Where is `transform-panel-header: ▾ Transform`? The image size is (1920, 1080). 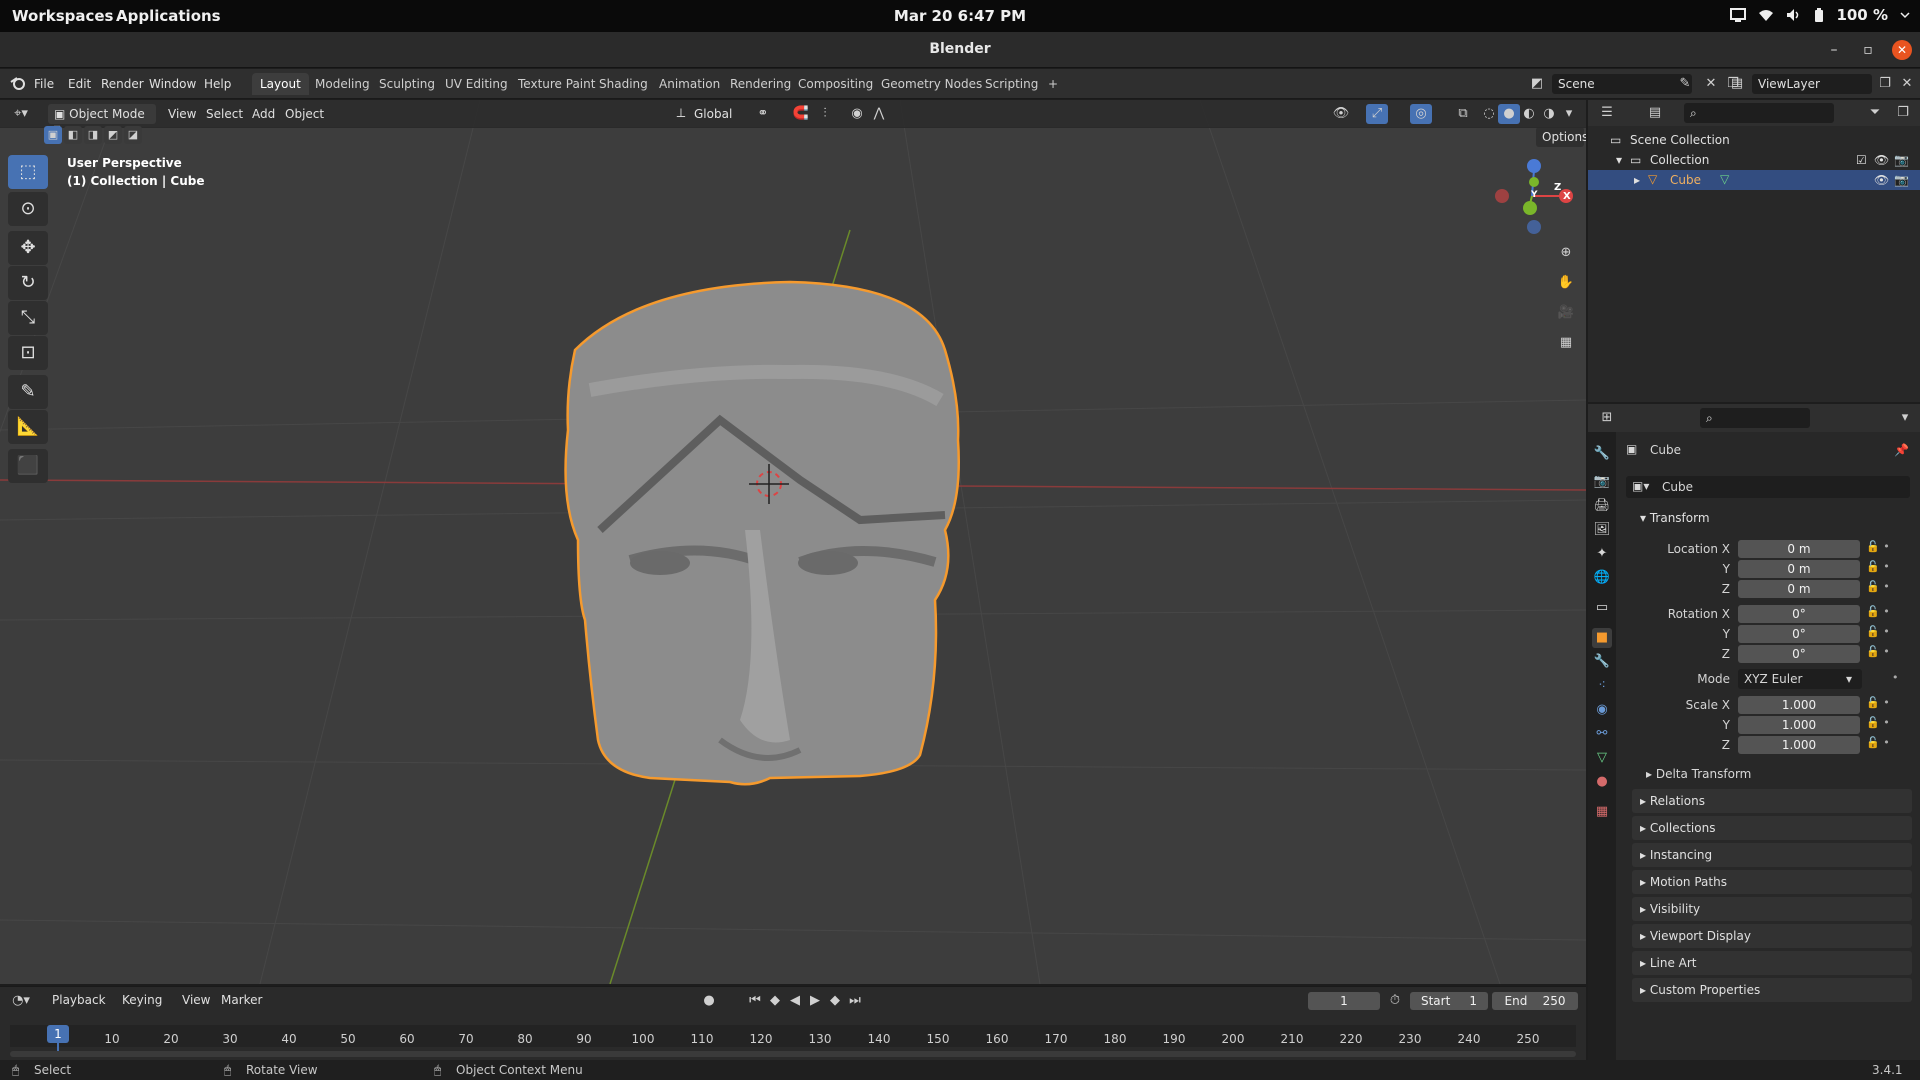
transform-panel-header: ▾ Transform is located at coordinates (1772, 518).